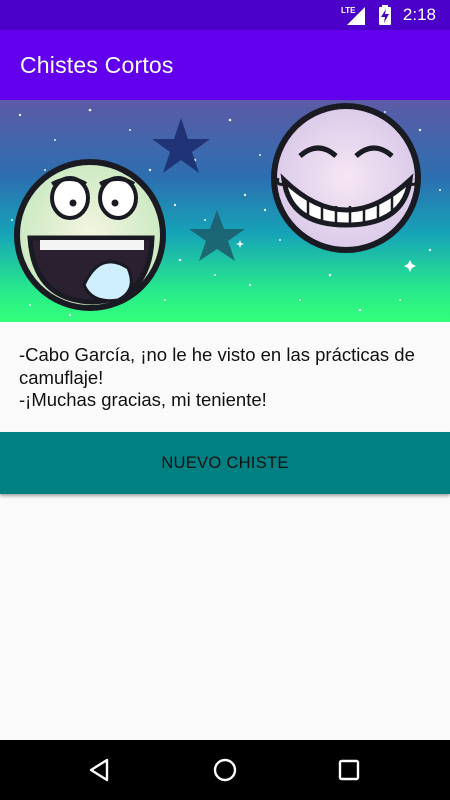 Image resolution: width=450 pixels, height=800 pixels. Describe the element at coordinates (419, 14) in the screenshot. I see `status-time: 2:18` at that location.